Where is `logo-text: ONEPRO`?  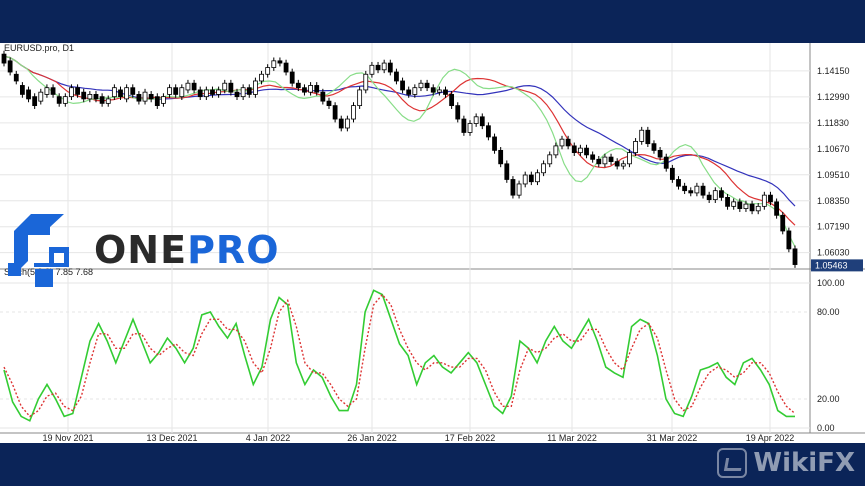
logo-text: ONEPRO is located at coordinates (187, 250).